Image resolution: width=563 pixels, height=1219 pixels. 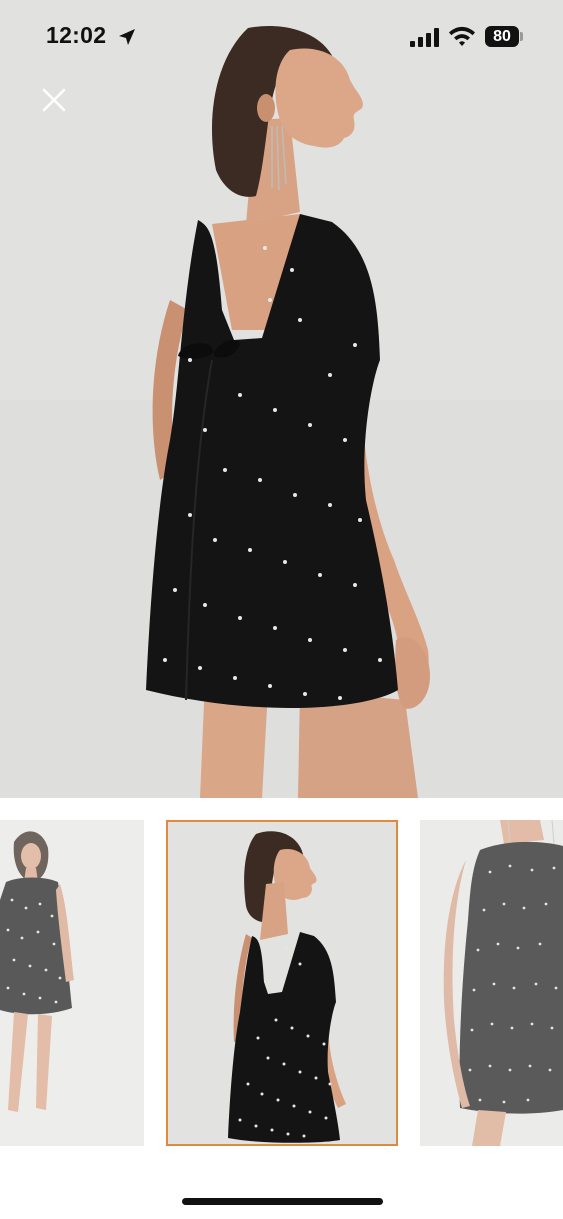 I want to click on close-button, so click(x=54, y=100).